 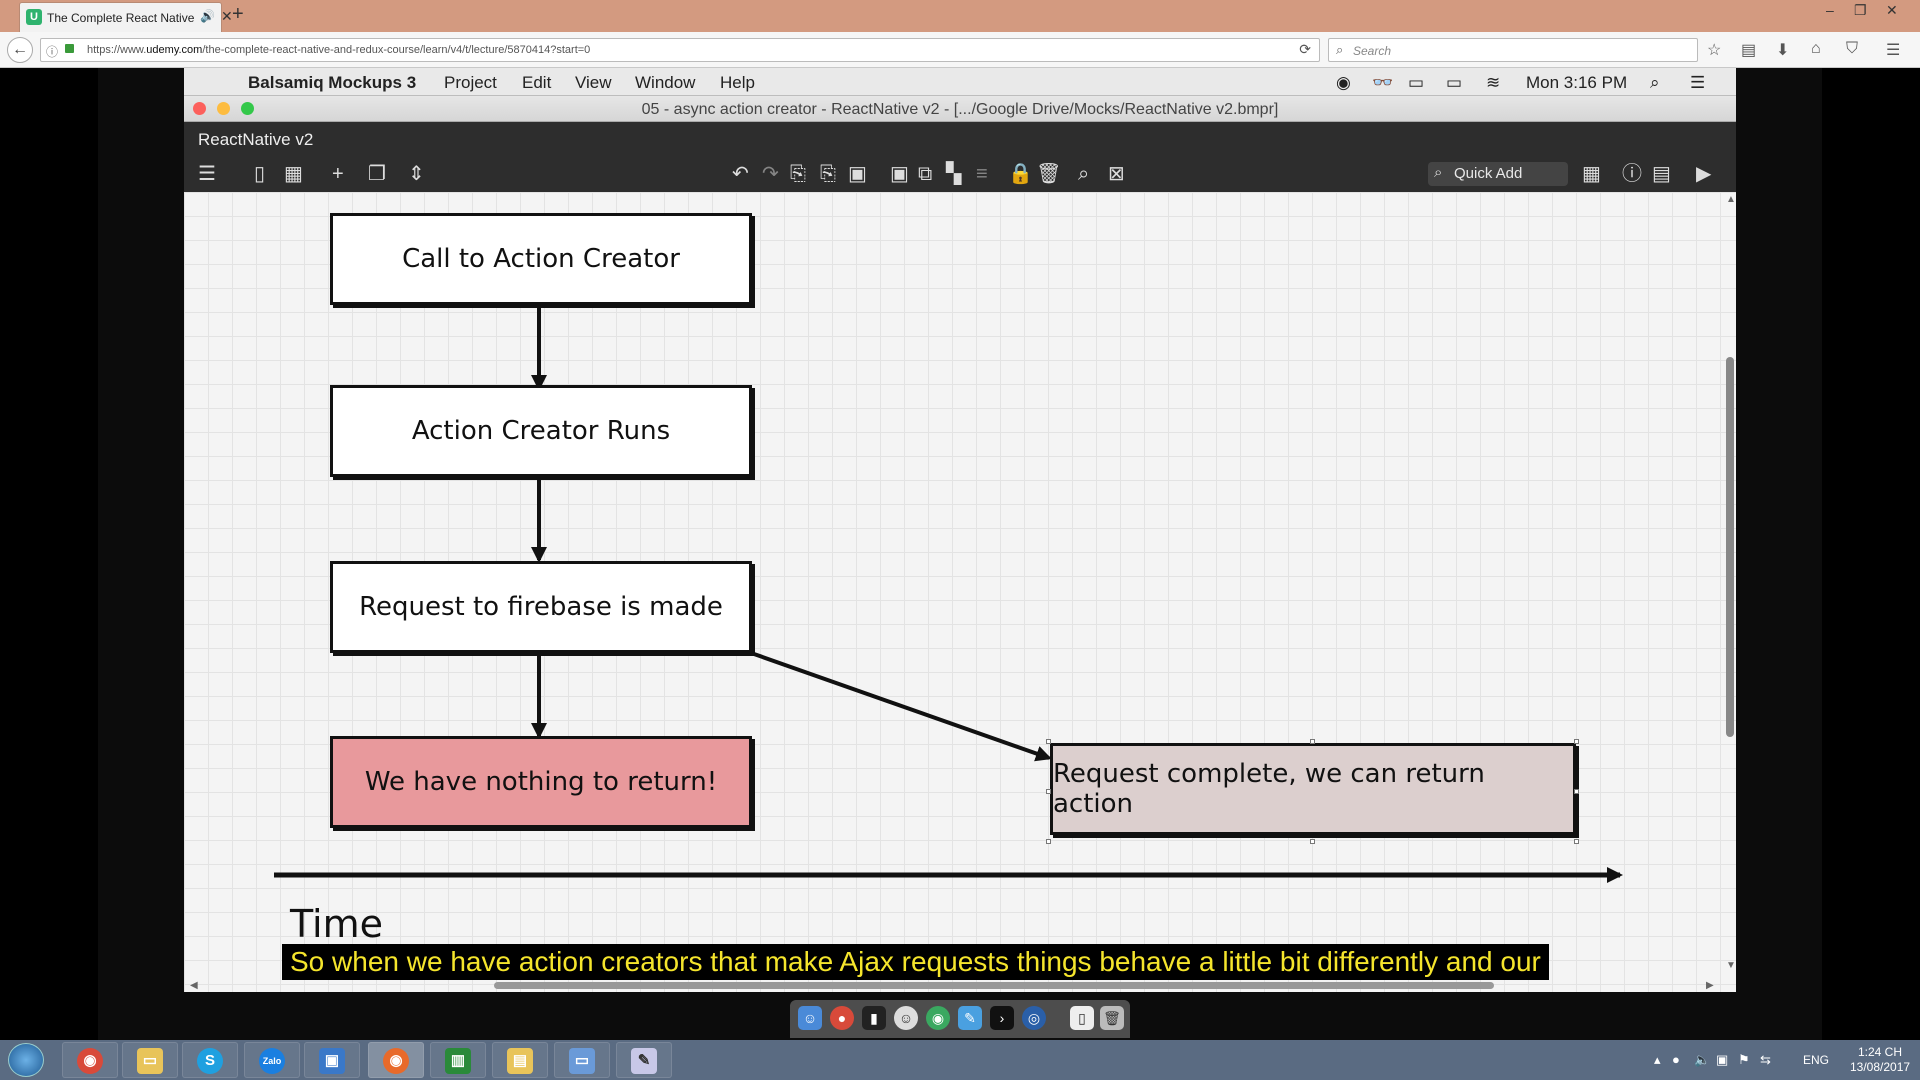 What do you see at coordinates (1676, 1059) in the screenshot?
I see `tray-skype-icon: ●` at bounding box center [1676, 1059].